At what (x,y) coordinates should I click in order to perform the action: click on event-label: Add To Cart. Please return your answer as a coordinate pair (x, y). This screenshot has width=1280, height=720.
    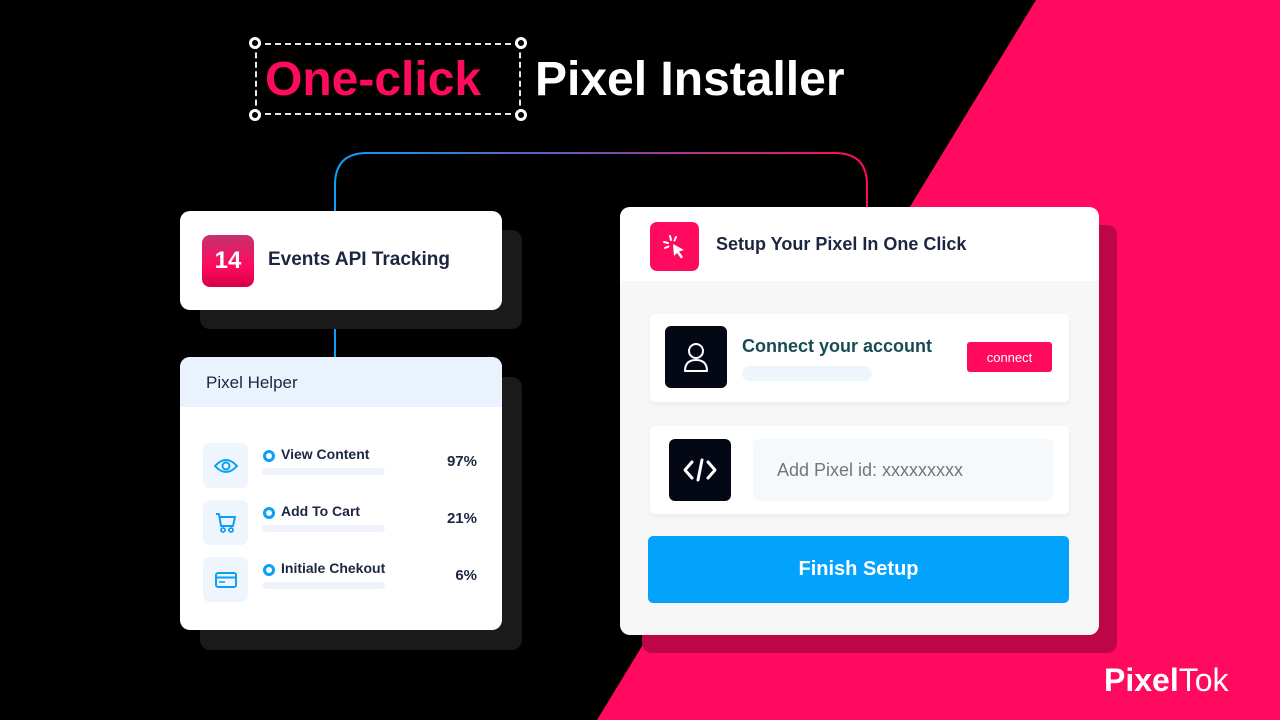
    Looking at the image, I should click on (321, 511).